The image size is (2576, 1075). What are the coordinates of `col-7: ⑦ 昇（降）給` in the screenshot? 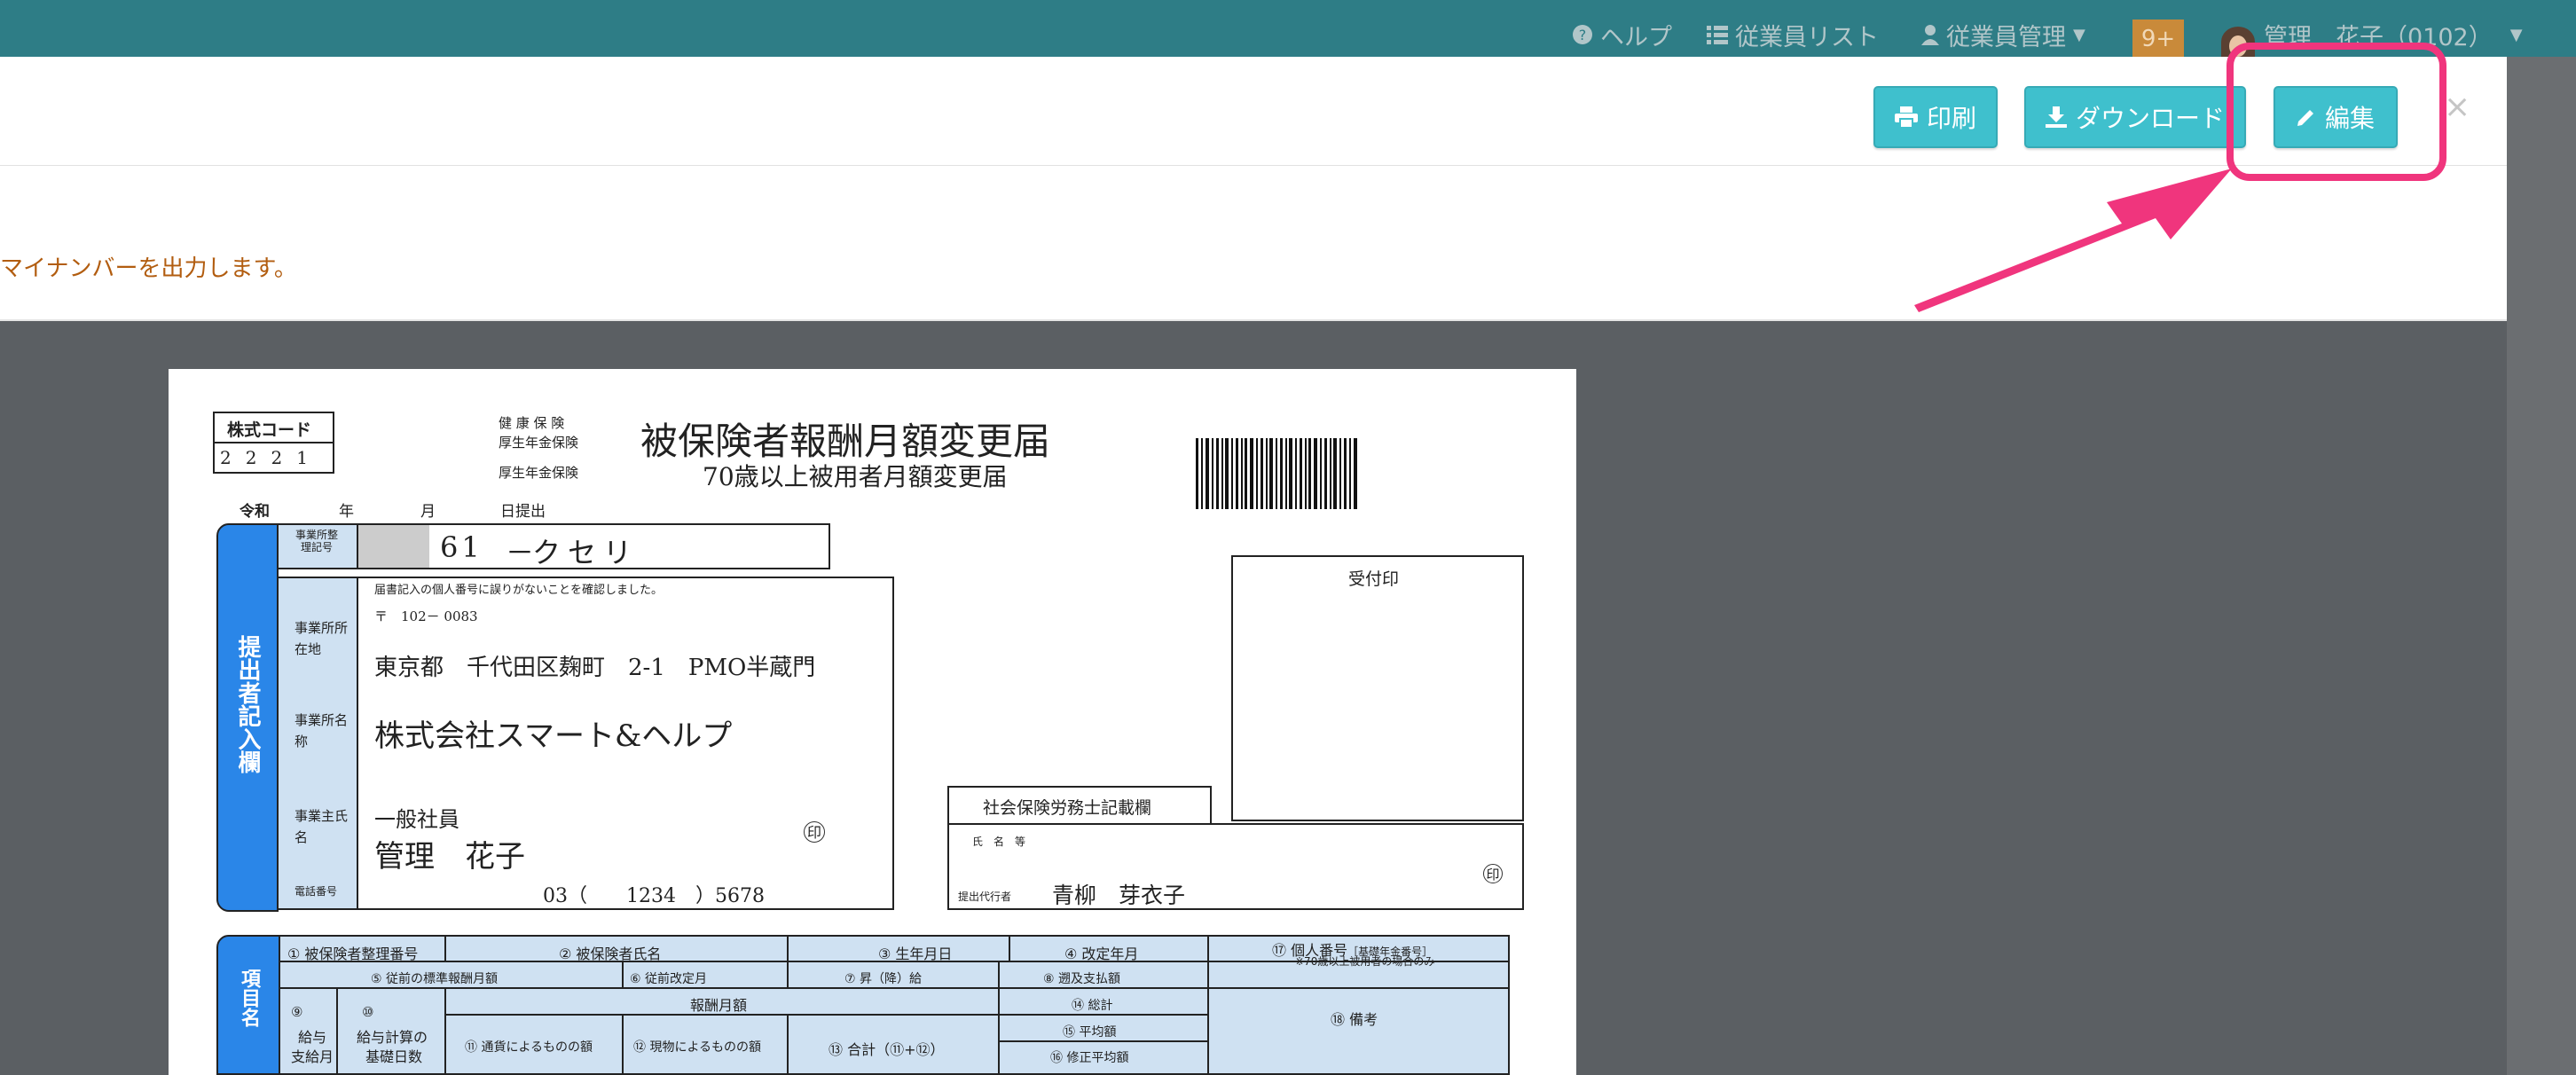 It's located at (883, 979).